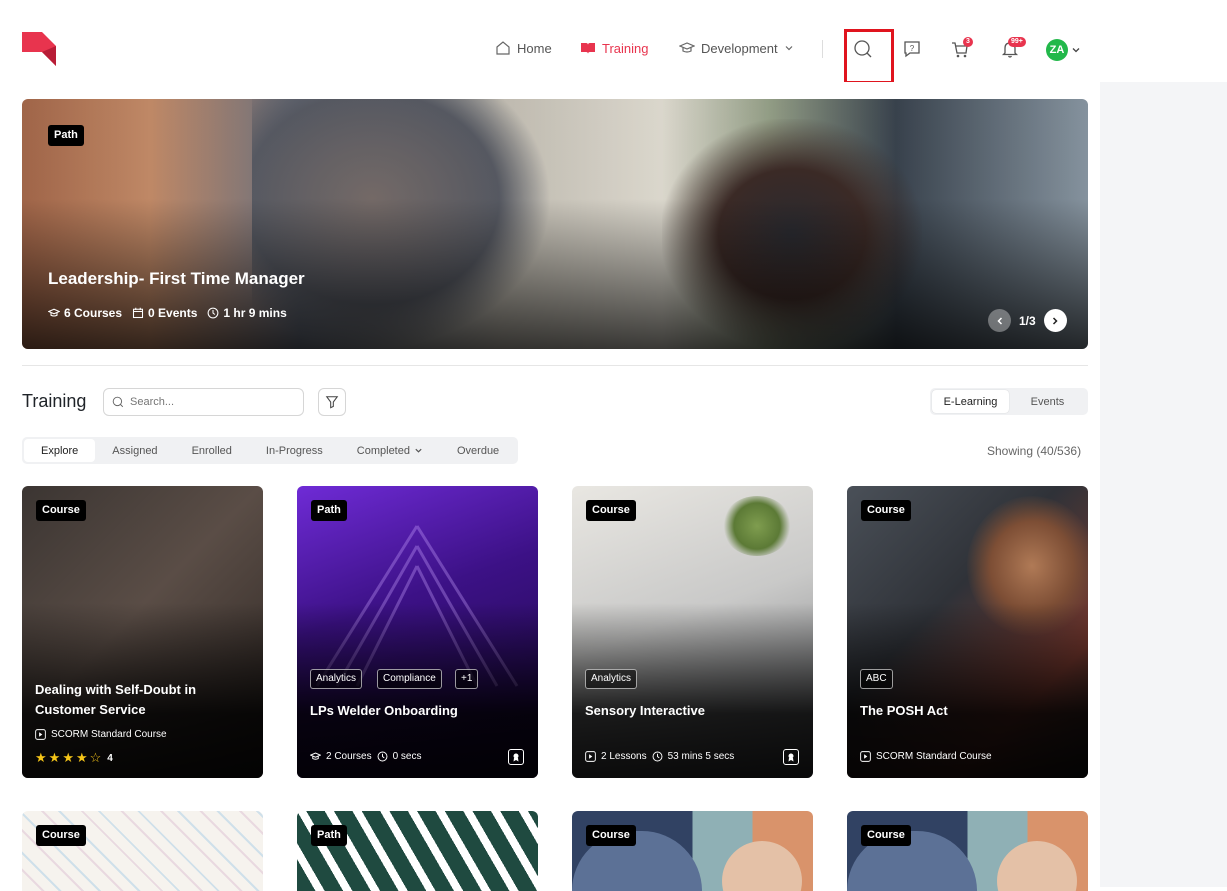 The height and width of the screenshot is (891, 1227). I want to click on help-button: ?, so click(912, 49).